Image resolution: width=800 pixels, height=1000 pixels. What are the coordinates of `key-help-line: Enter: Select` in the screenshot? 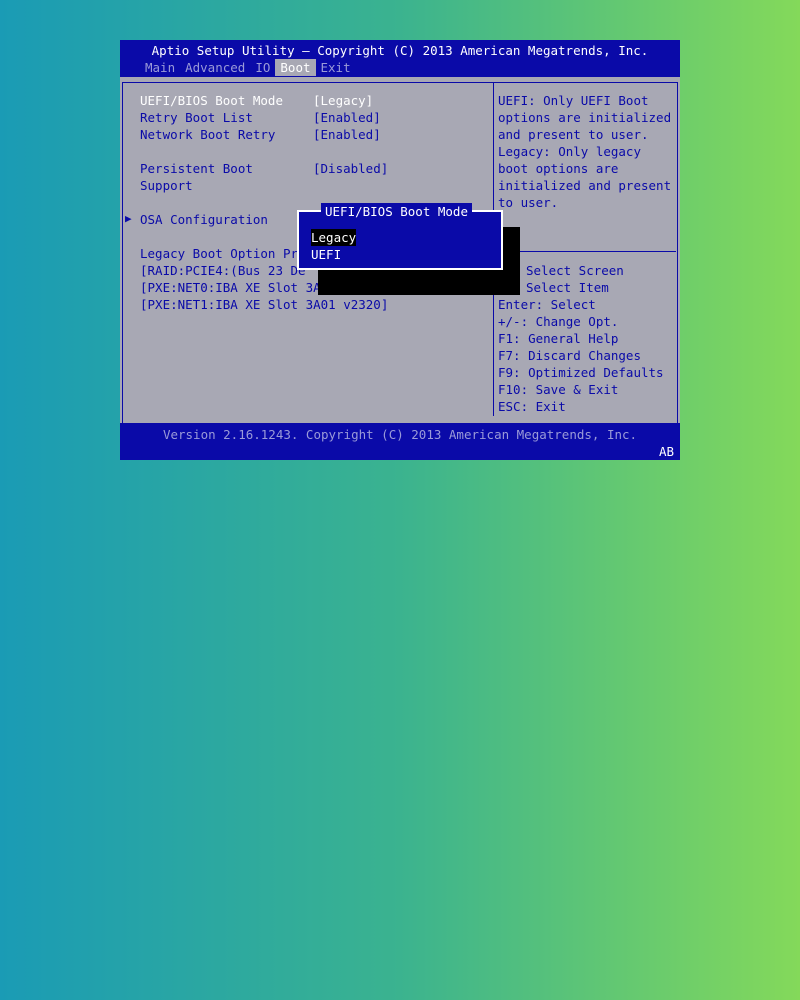 It's located at (547, 304).